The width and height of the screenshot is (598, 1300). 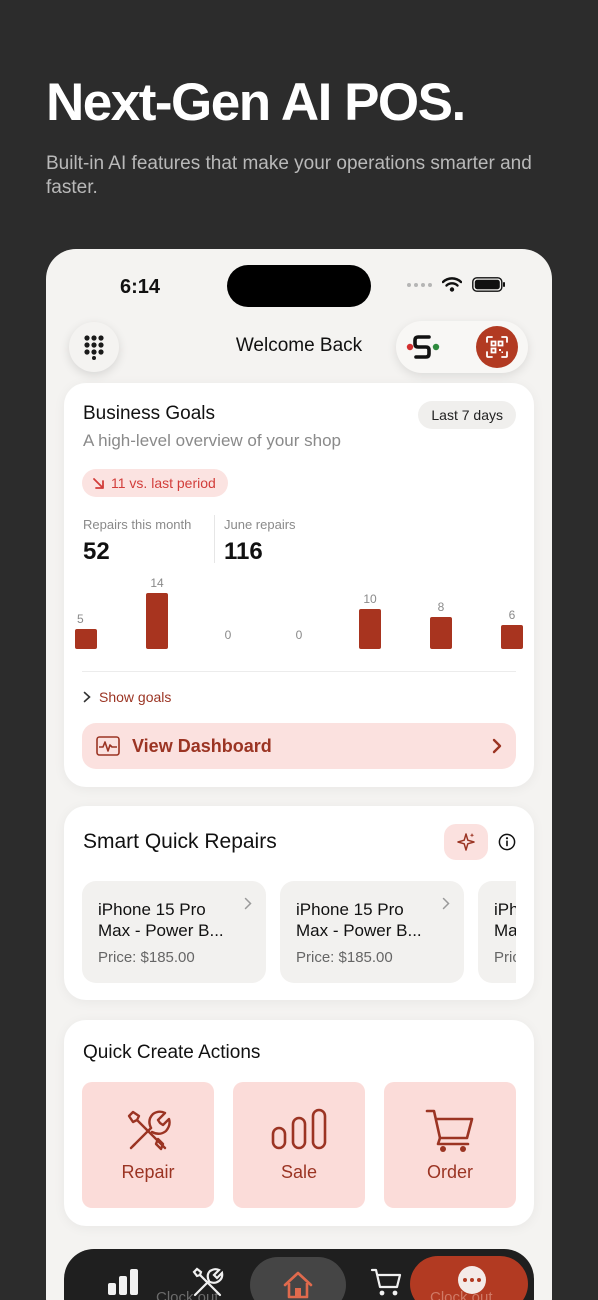 What do you see at coordinates (137, 524) in the screenshot?
I see `stat-label-repairs-month: Repairs this month` at bounding box center [137, 524].